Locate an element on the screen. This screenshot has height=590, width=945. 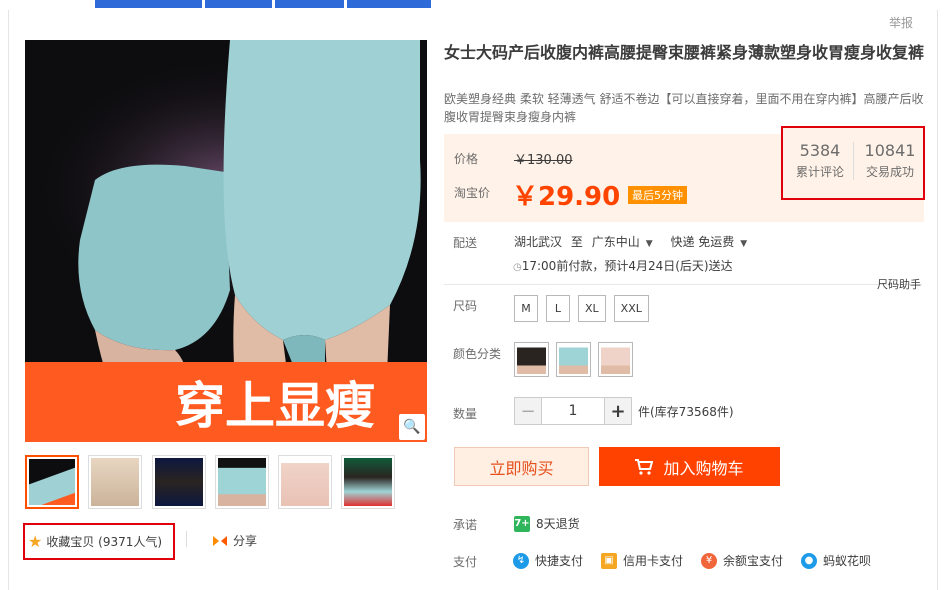
payment-method-label: 蚂蚁花呗 is located at coordinates (847, 561).